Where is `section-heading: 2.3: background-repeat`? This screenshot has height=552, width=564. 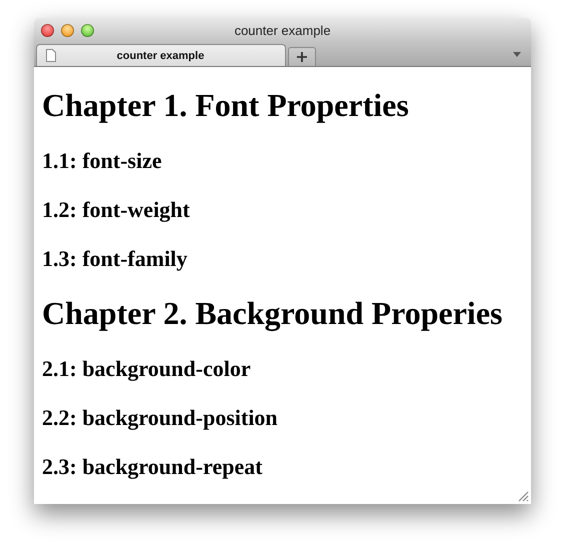 section-heading: 2.3: background-repeat is located at coordinates (153, 466).